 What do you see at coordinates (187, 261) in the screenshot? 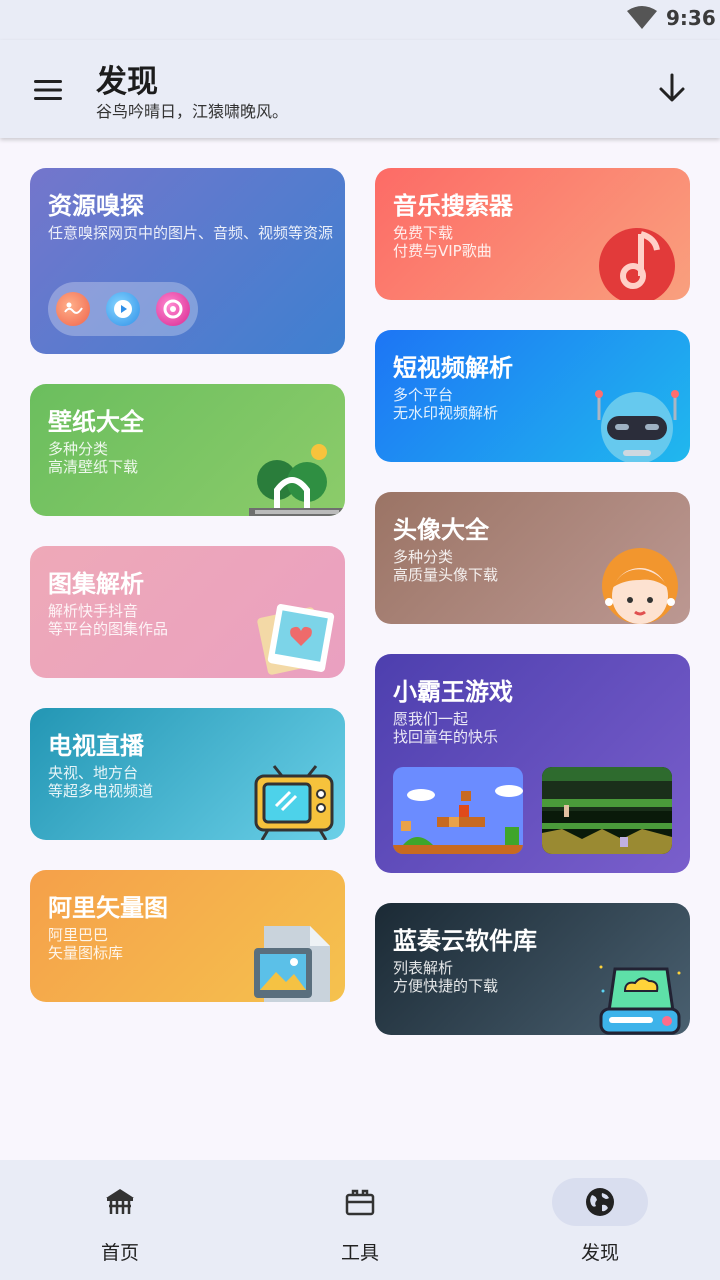
I see `card-resource-sniff: 资源嗅探 任意嗅探网页中的图片、音频、视频等资源` at bounding box center [187, 261].